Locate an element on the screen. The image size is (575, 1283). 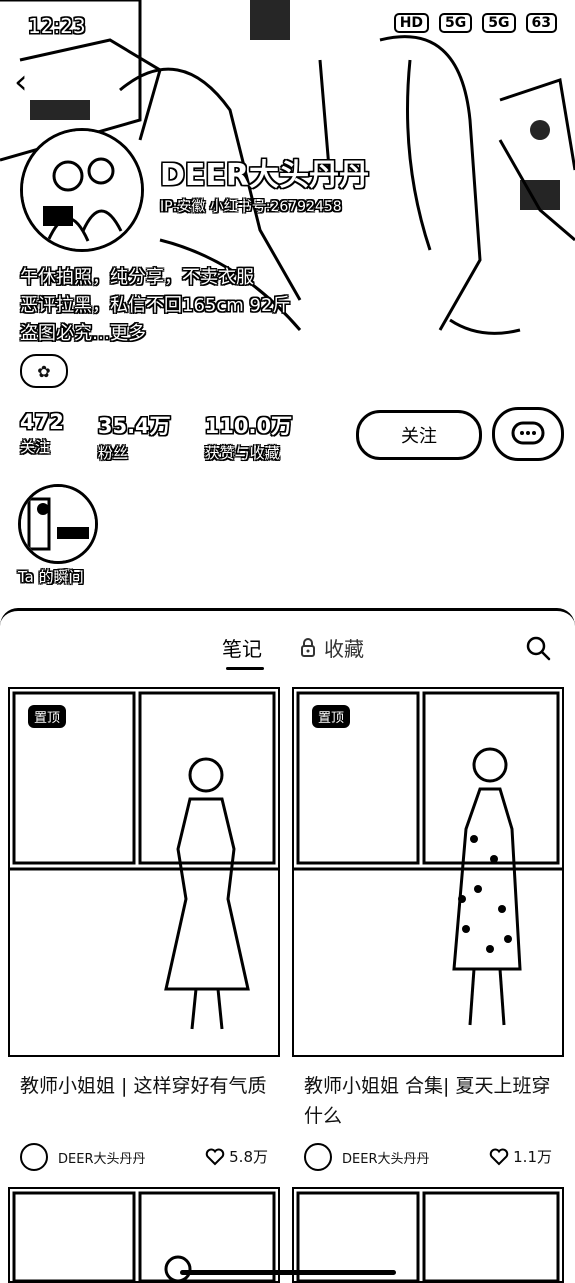
profile-ip-and-id: IP:安徽 小红书号:26792458 is located at coordinates (251, 207).